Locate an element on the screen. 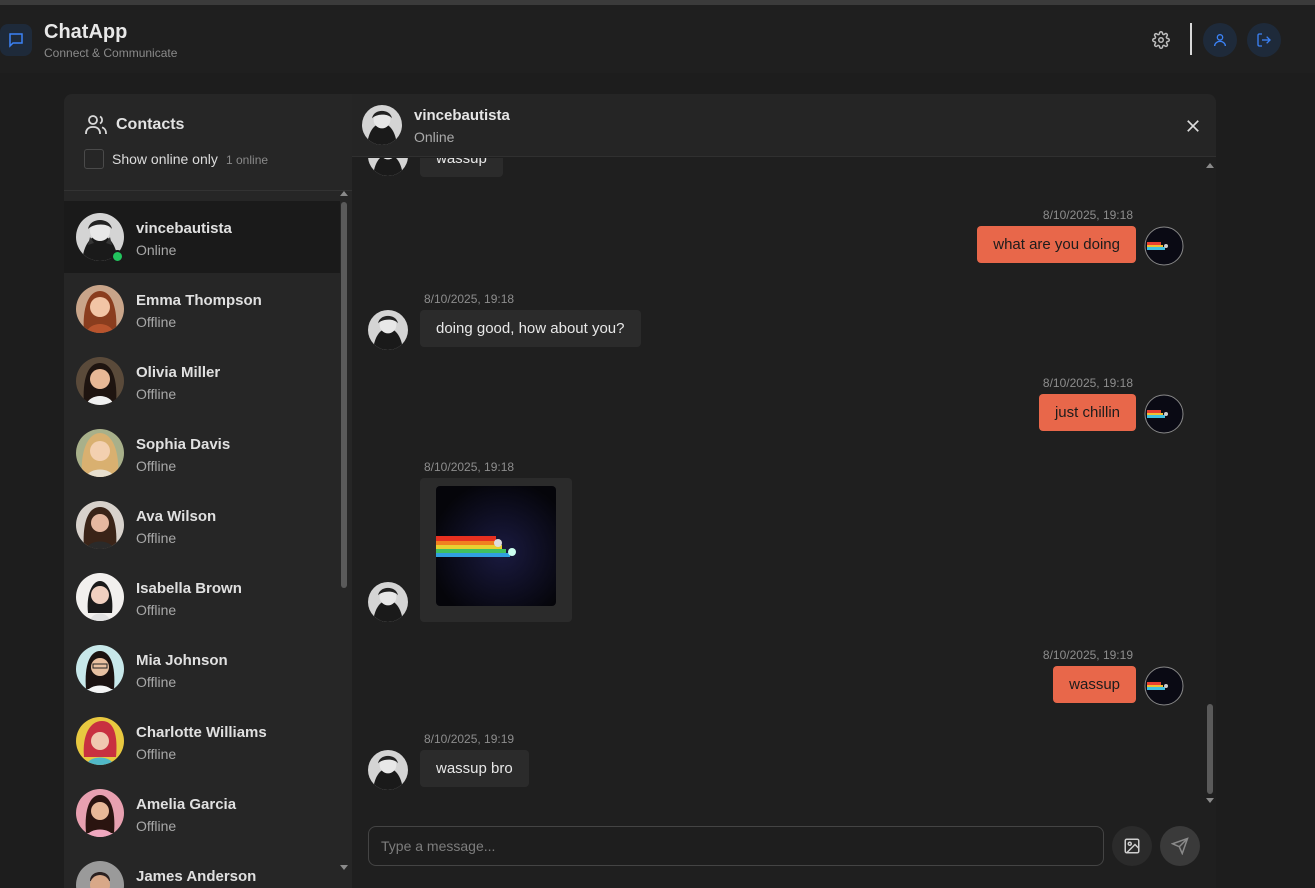  app-logo is located at coordinates (16, 40).